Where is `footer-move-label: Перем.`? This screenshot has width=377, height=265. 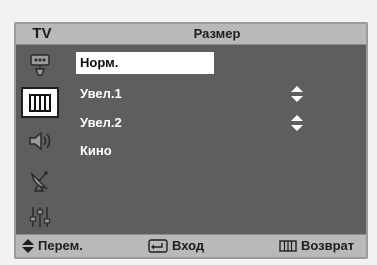 footer-move-label: Перем. is located at coordinates (60, 245).